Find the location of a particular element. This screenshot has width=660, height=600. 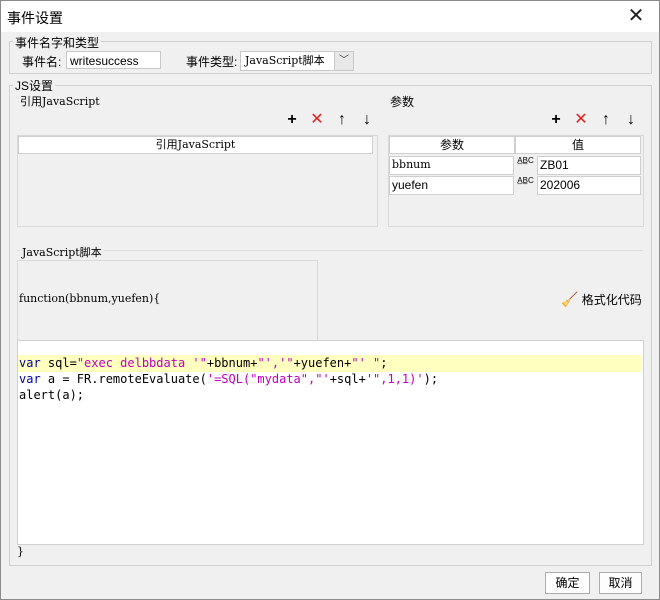

param-move-down-icon: ↓ is located at coordinates (631, 120).